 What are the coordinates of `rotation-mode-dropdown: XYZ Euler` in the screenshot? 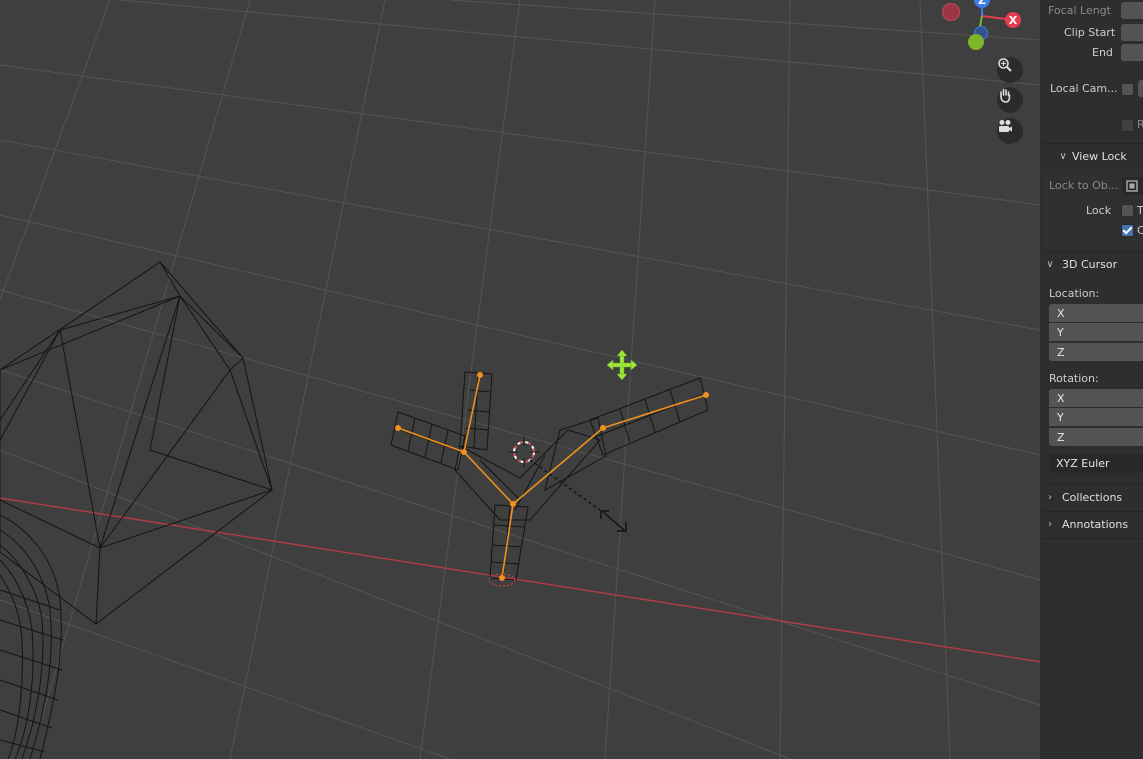 It's located at (1096, 463).